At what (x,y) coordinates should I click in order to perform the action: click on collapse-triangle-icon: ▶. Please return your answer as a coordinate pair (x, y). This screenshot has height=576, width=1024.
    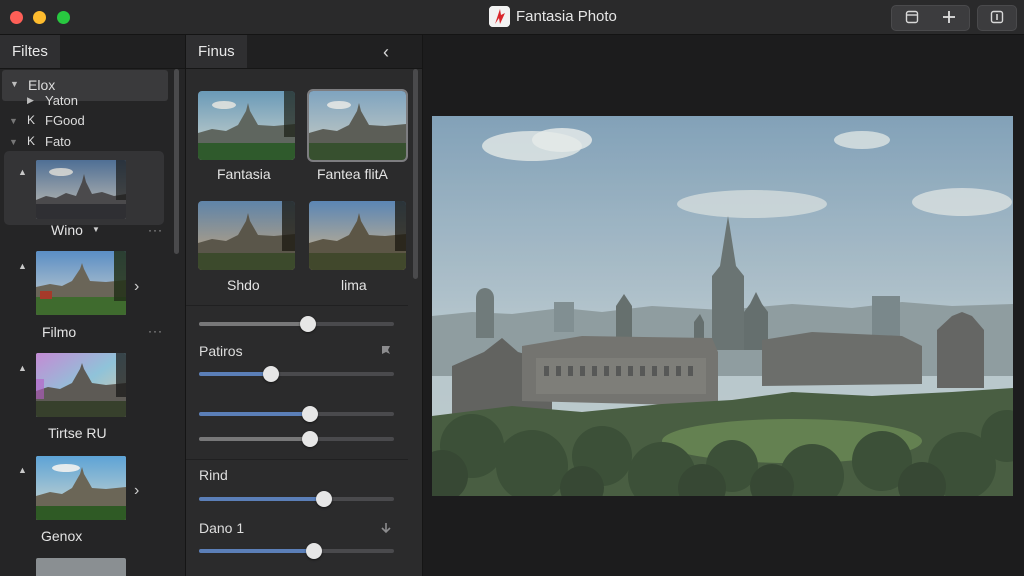
    Looking at the image, I should click on (30, 100).